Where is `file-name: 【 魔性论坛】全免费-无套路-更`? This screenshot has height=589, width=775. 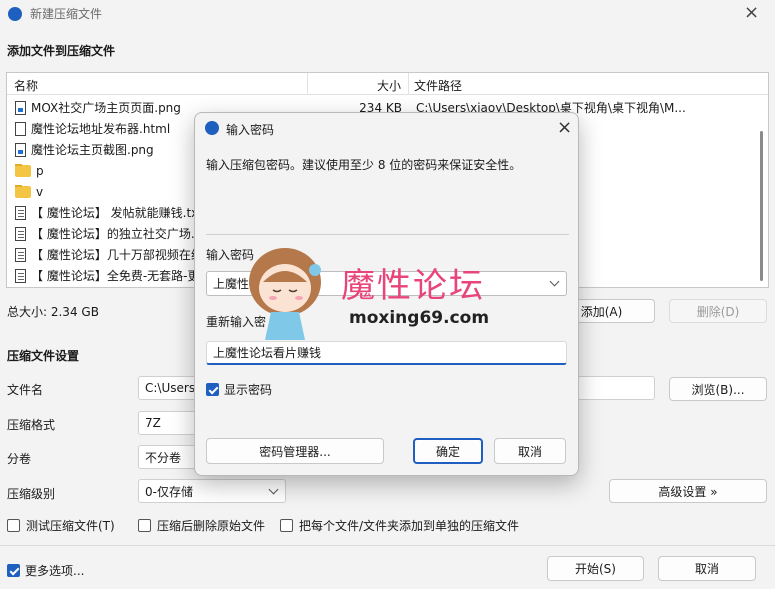 file-name: 【 魔性论坛】全免费-无套路-更 is located at coordinates (115, 276).